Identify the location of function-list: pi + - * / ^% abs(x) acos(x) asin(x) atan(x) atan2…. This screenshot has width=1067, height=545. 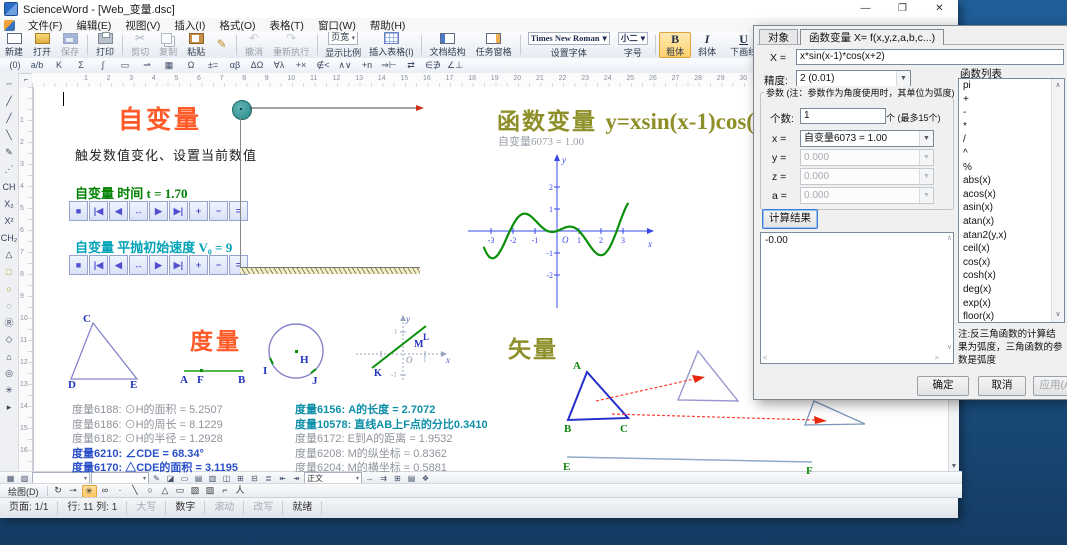
(1011, 200).